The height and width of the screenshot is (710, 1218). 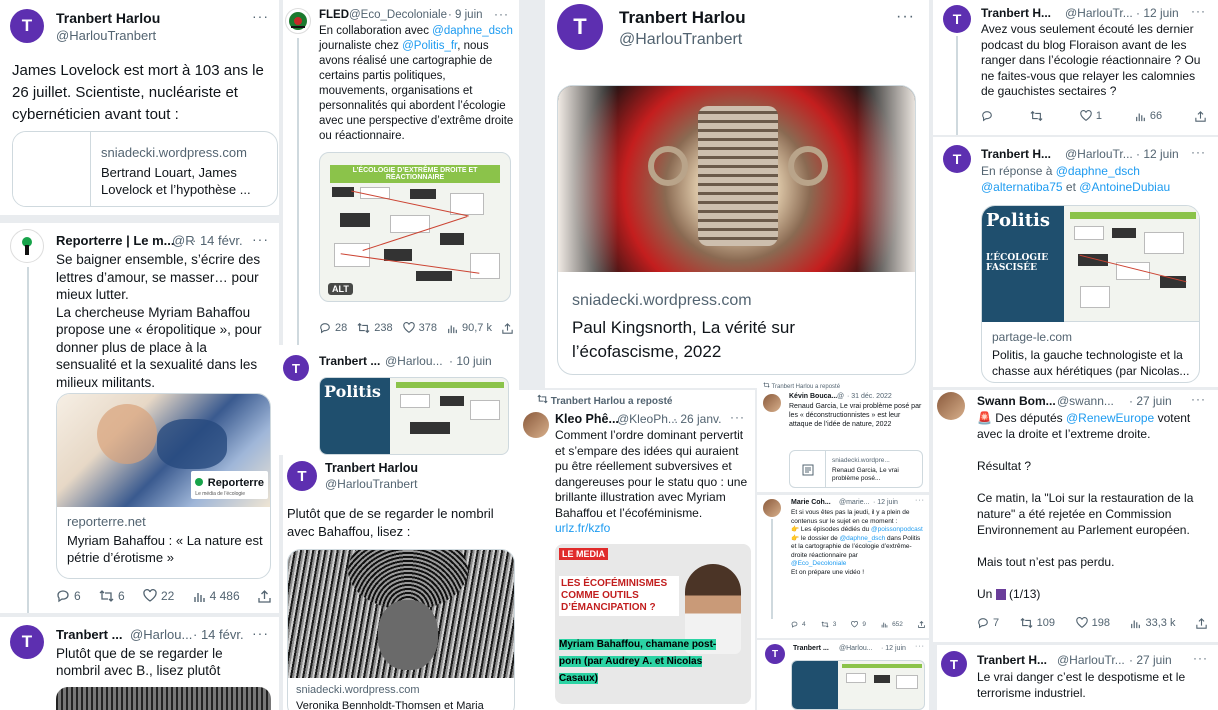 I want to click on like-button: 198, so click(x=1092, y=623).